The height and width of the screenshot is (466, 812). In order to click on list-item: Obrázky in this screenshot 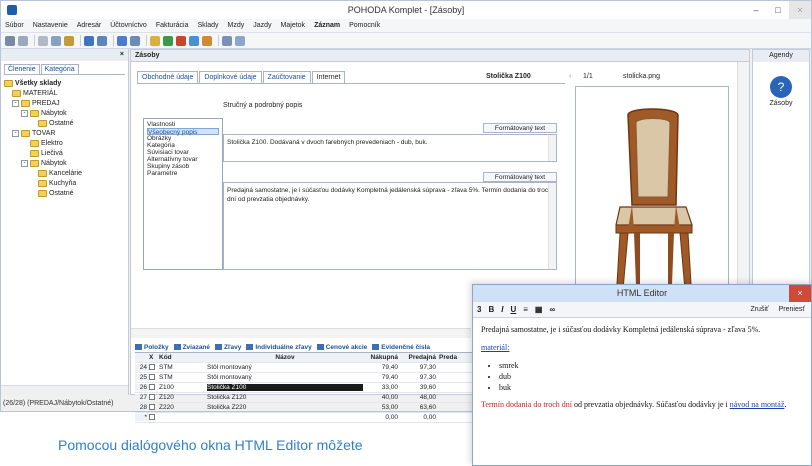, I will do `click(183, 138)`.